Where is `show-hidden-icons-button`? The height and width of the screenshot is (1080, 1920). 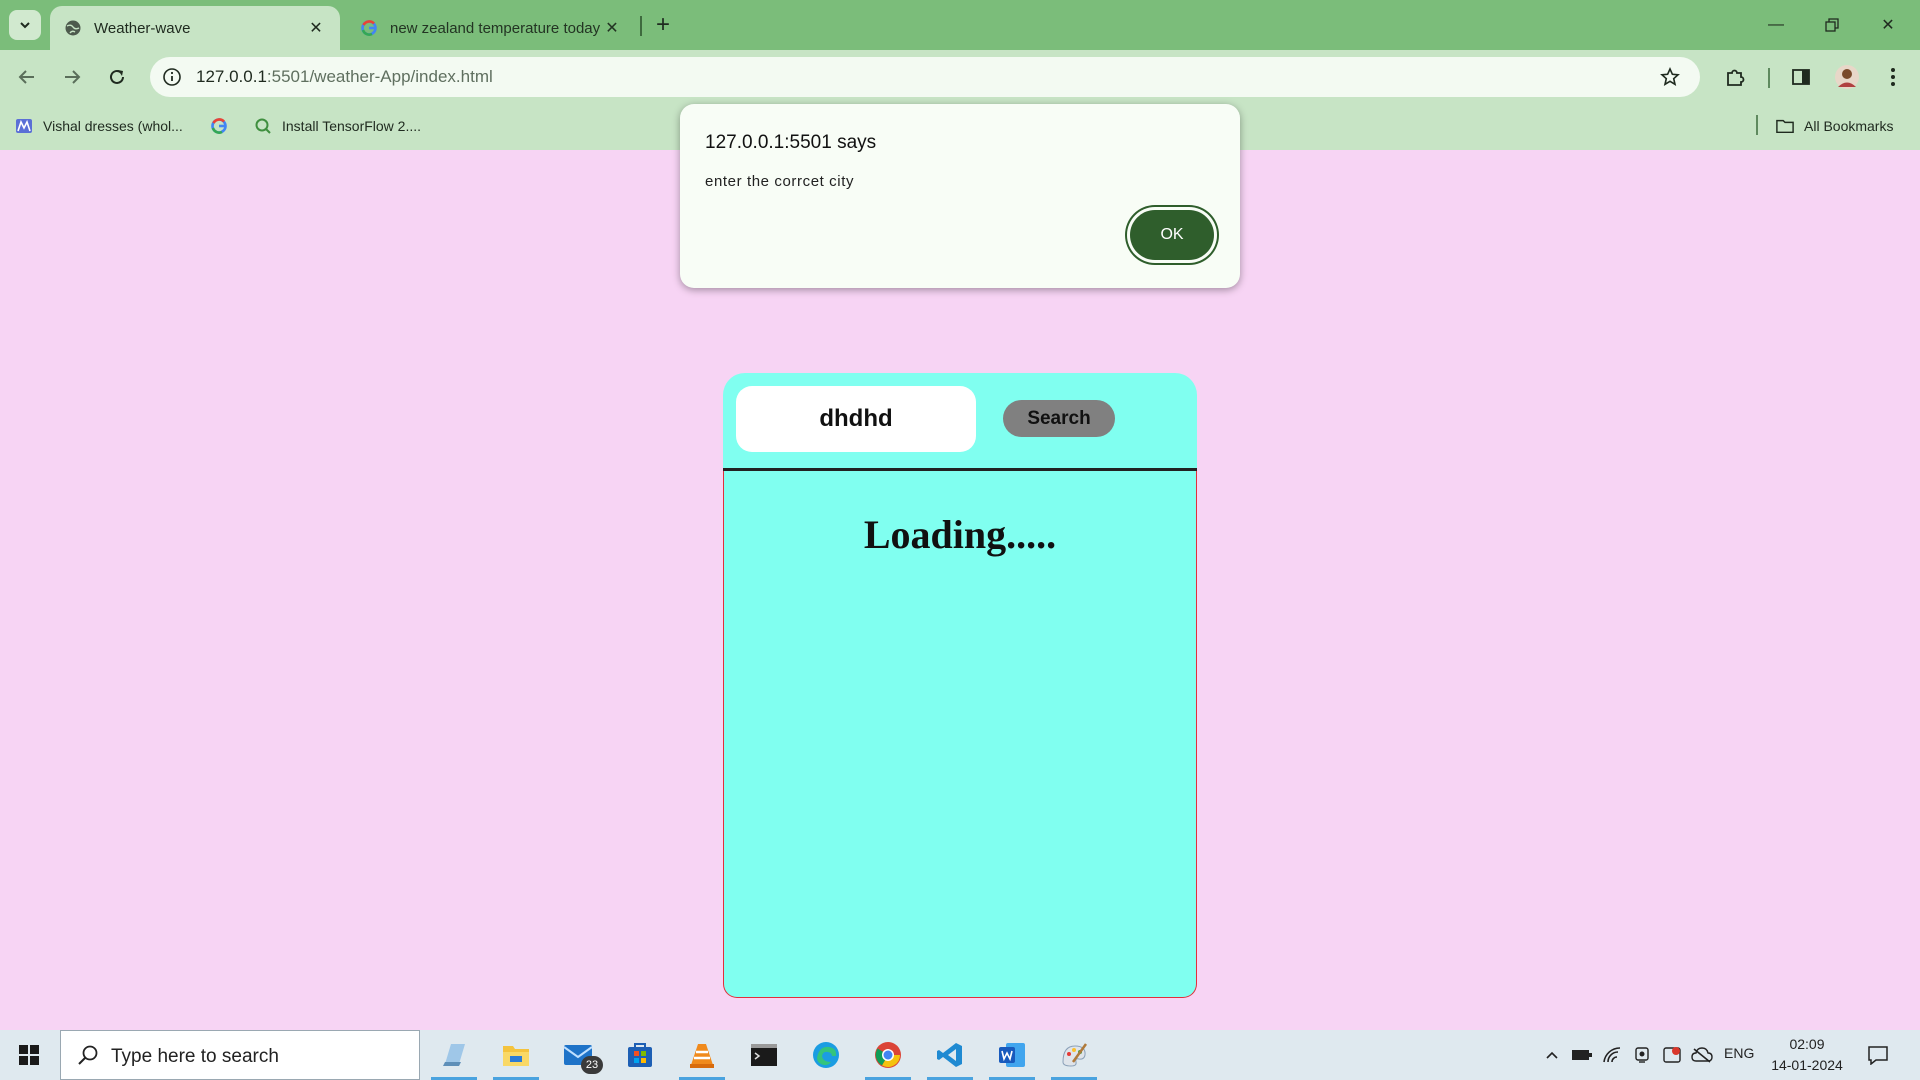
show-hidden-icons-button is located at coordinates (1552, 1055).